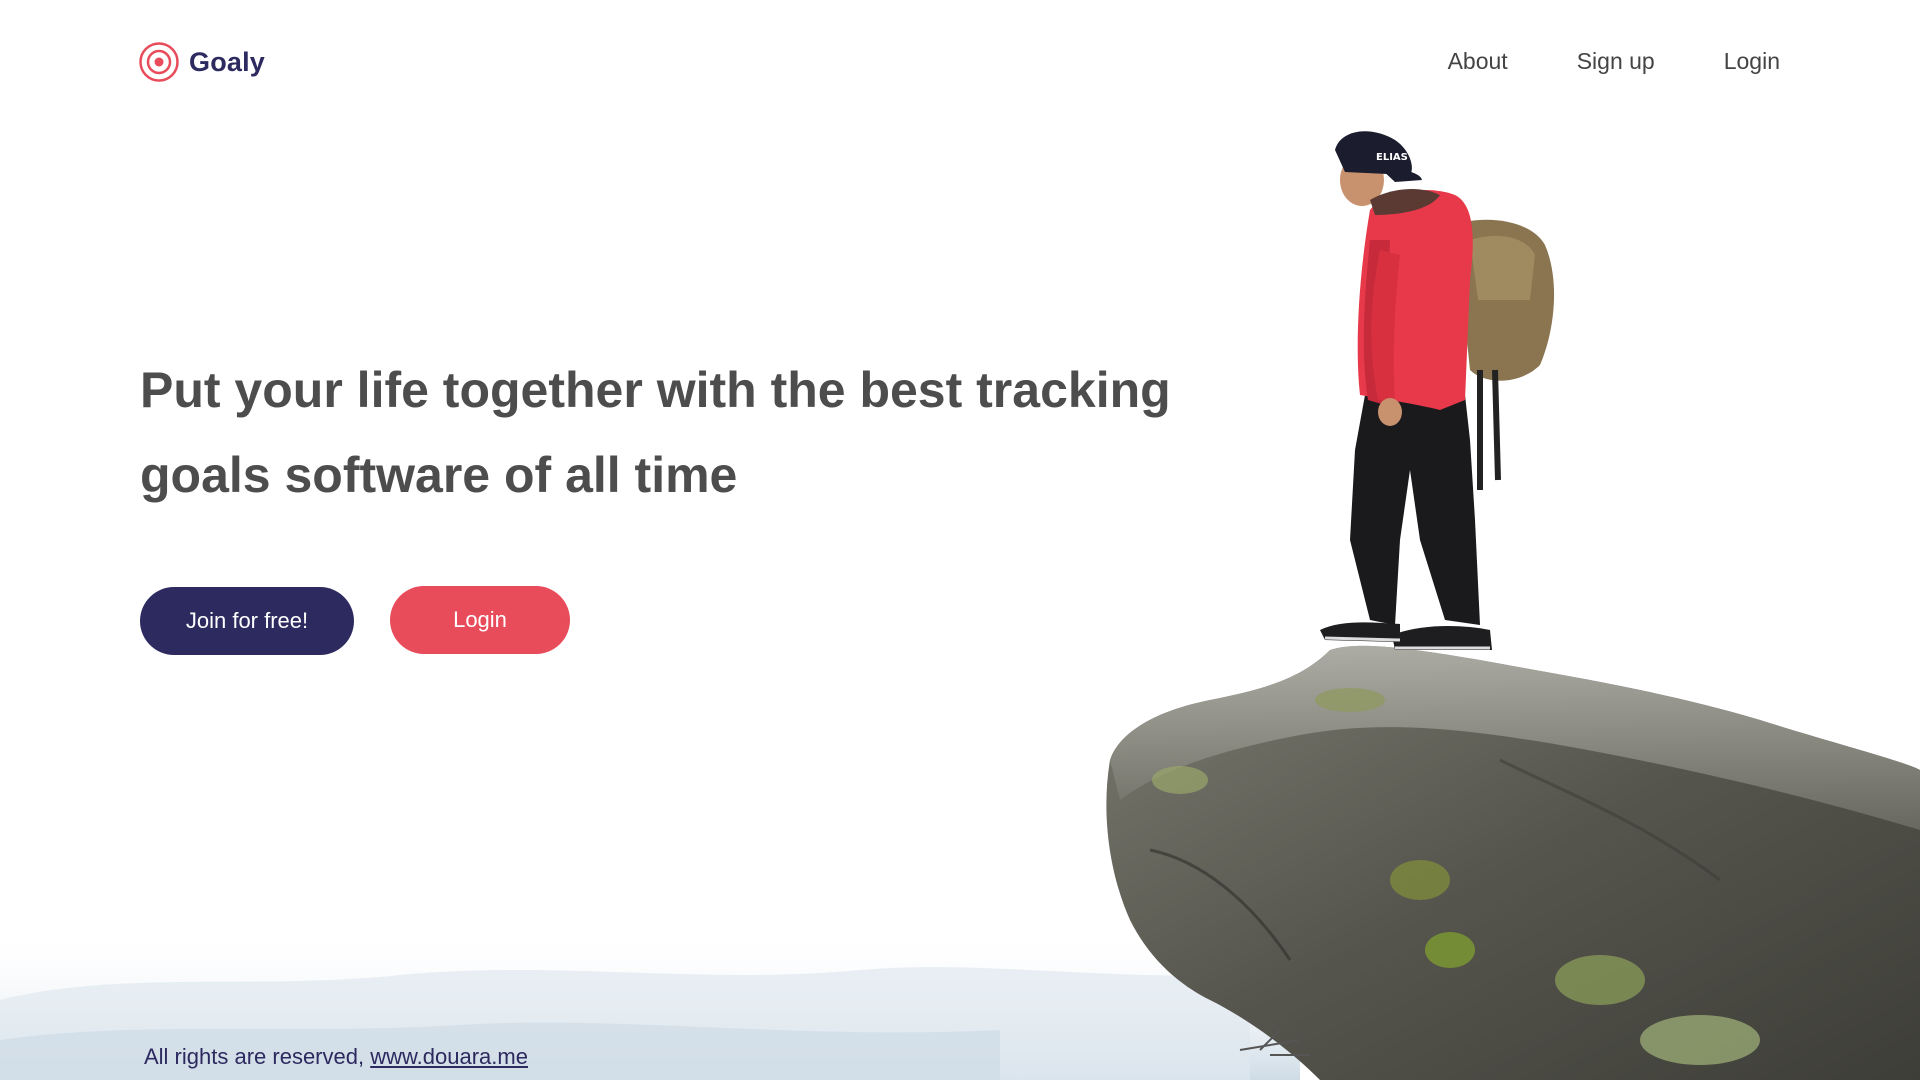  Describe the element at coordinates (480, 620) in the screenshot. I see `login-button: Login` at that location.